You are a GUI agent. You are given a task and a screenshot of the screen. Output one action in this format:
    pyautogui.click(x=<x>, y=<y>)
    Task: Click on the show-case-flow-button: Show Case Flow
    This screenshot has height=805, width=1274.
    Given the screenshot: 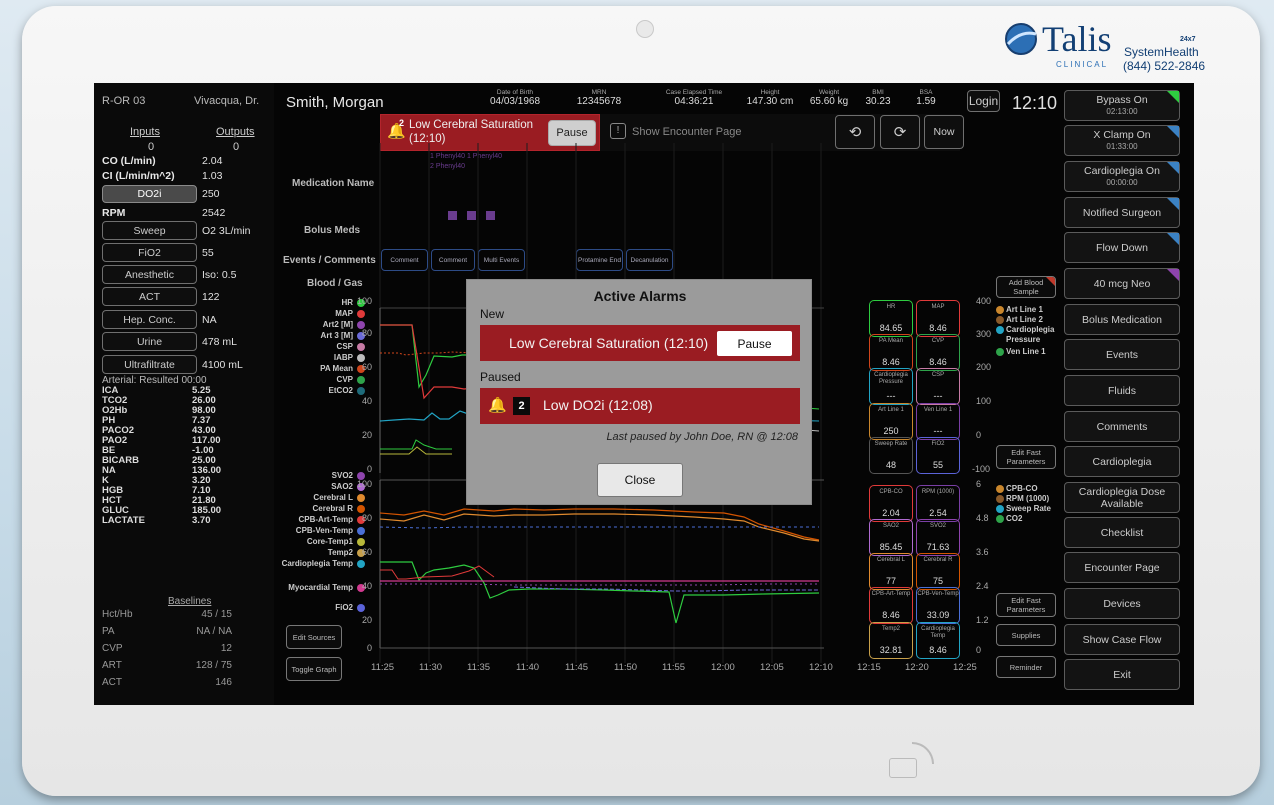 What is the action you would take?
    pyautogui.click(x=1122, y=639)
    